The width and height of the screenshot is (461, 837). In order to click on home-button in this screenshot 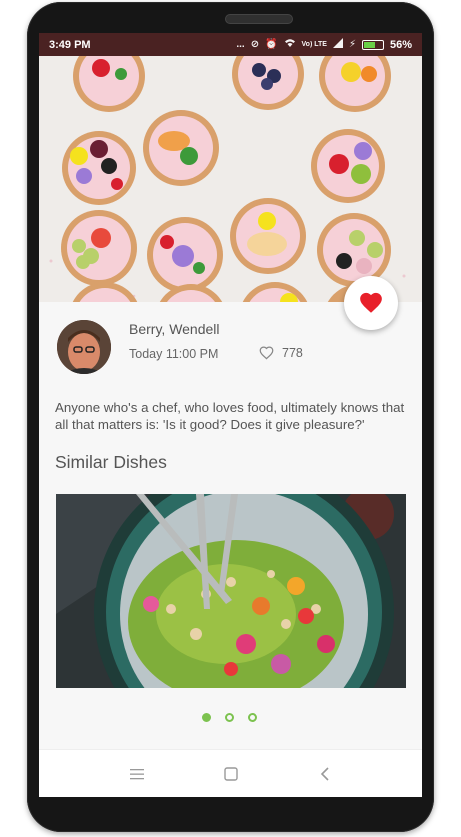, I will do `click(231, 774)`.